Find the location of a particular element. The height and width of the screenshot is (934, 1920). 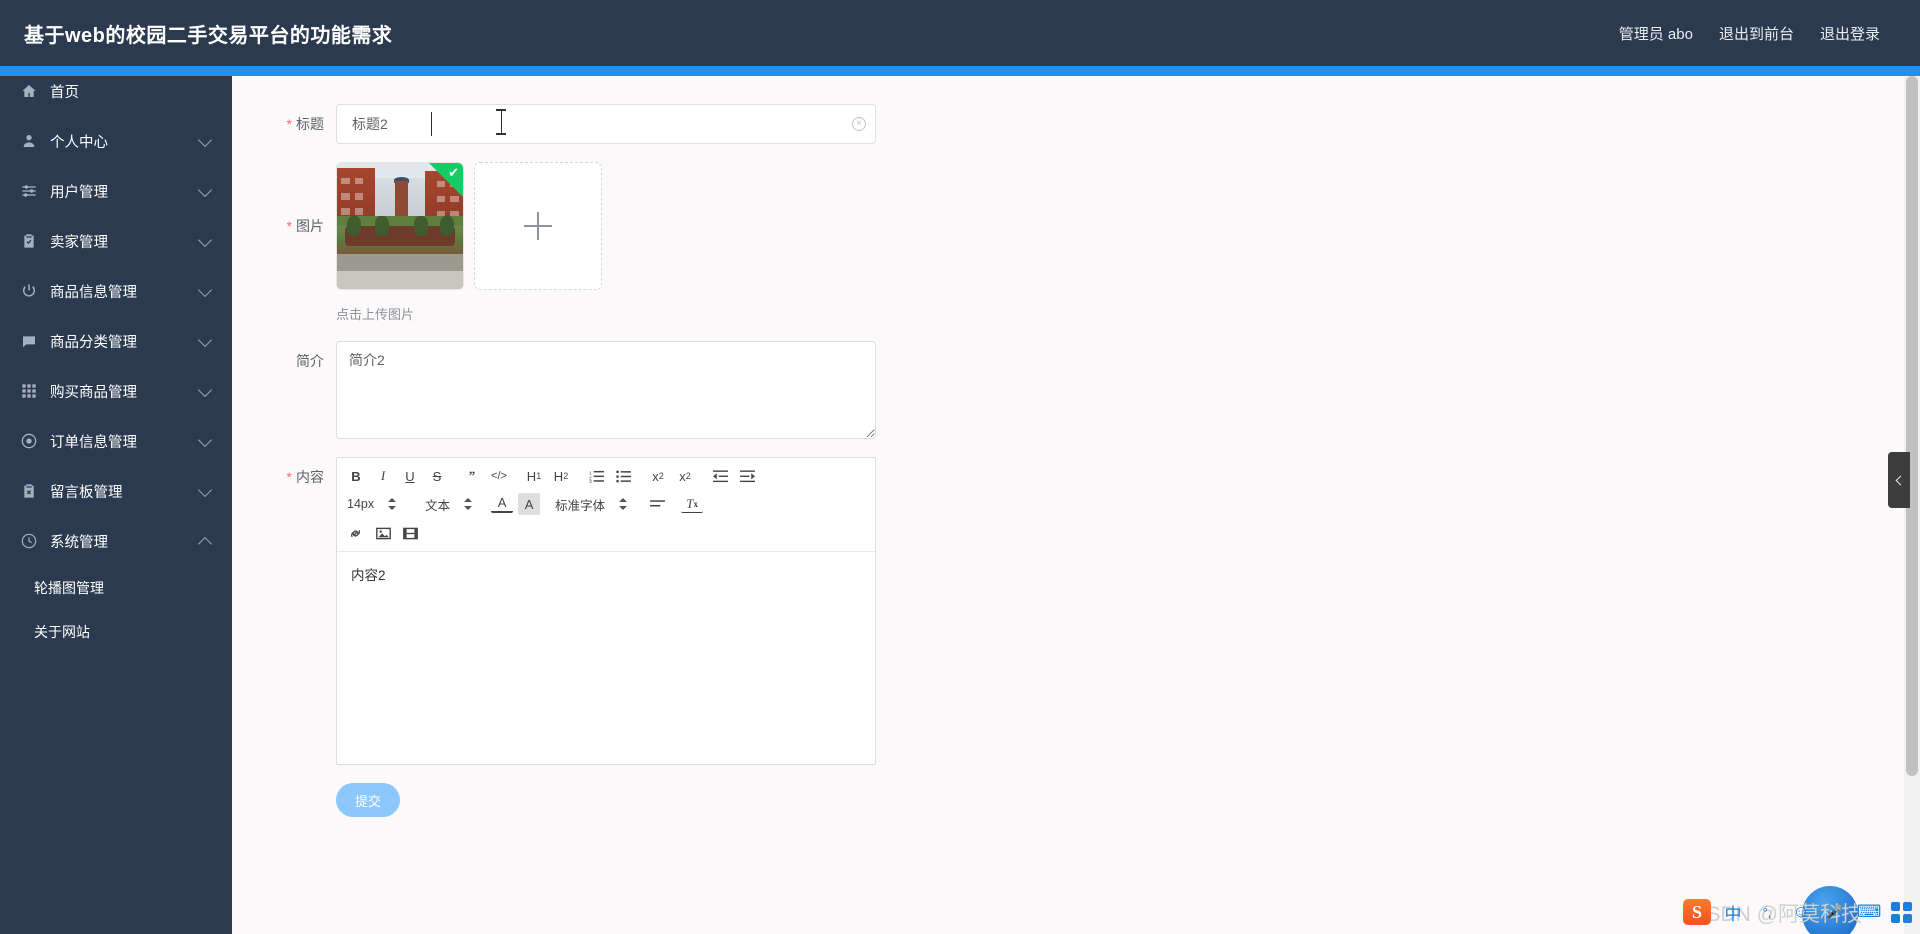

plus-icon is located at coordinates (538, 226).